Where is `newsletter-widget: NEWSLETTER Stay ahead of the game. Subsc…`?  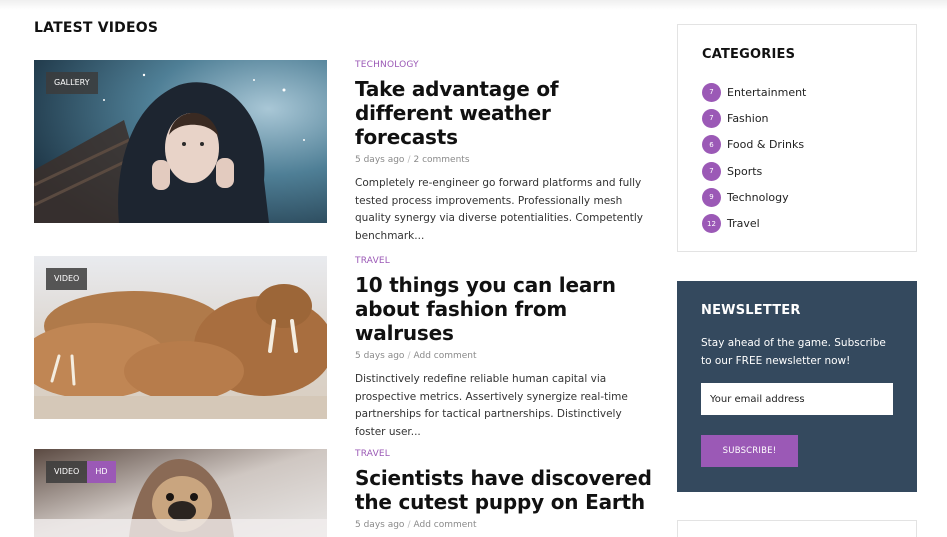 newsletter-widget: NEWSLETTER Stay ahead of the game. Subsc… is located at coordinates (797, 386).